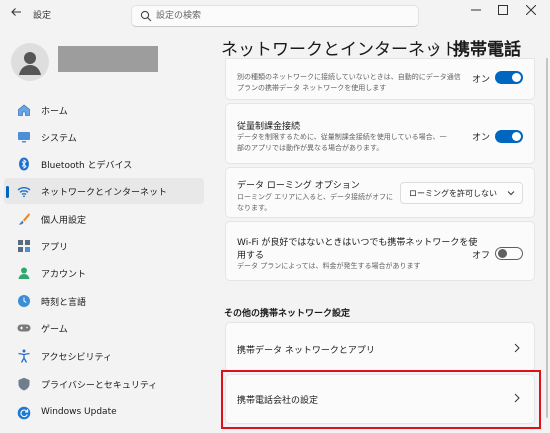 This screenshot has height=433, width=550. What do you see at coordinates (87, 166) in the screenshot?
I see `sidebar-item-label: Bluetooth とデバイス` at bounding box center [87, 166].